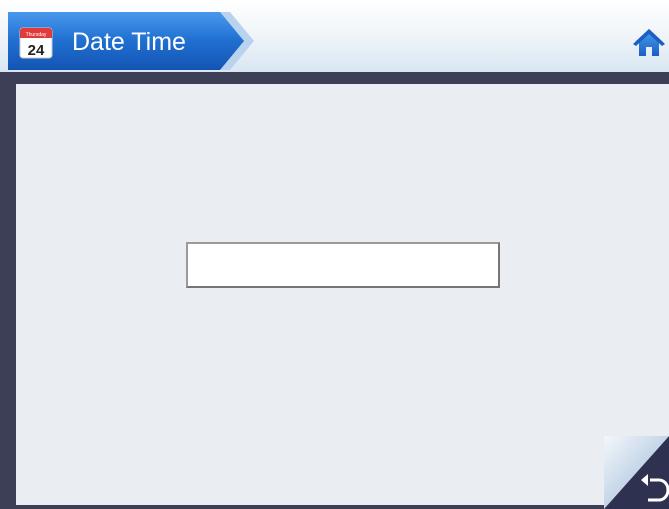  I want to click on calendar-weekday: Thursday, so click(36, 35).